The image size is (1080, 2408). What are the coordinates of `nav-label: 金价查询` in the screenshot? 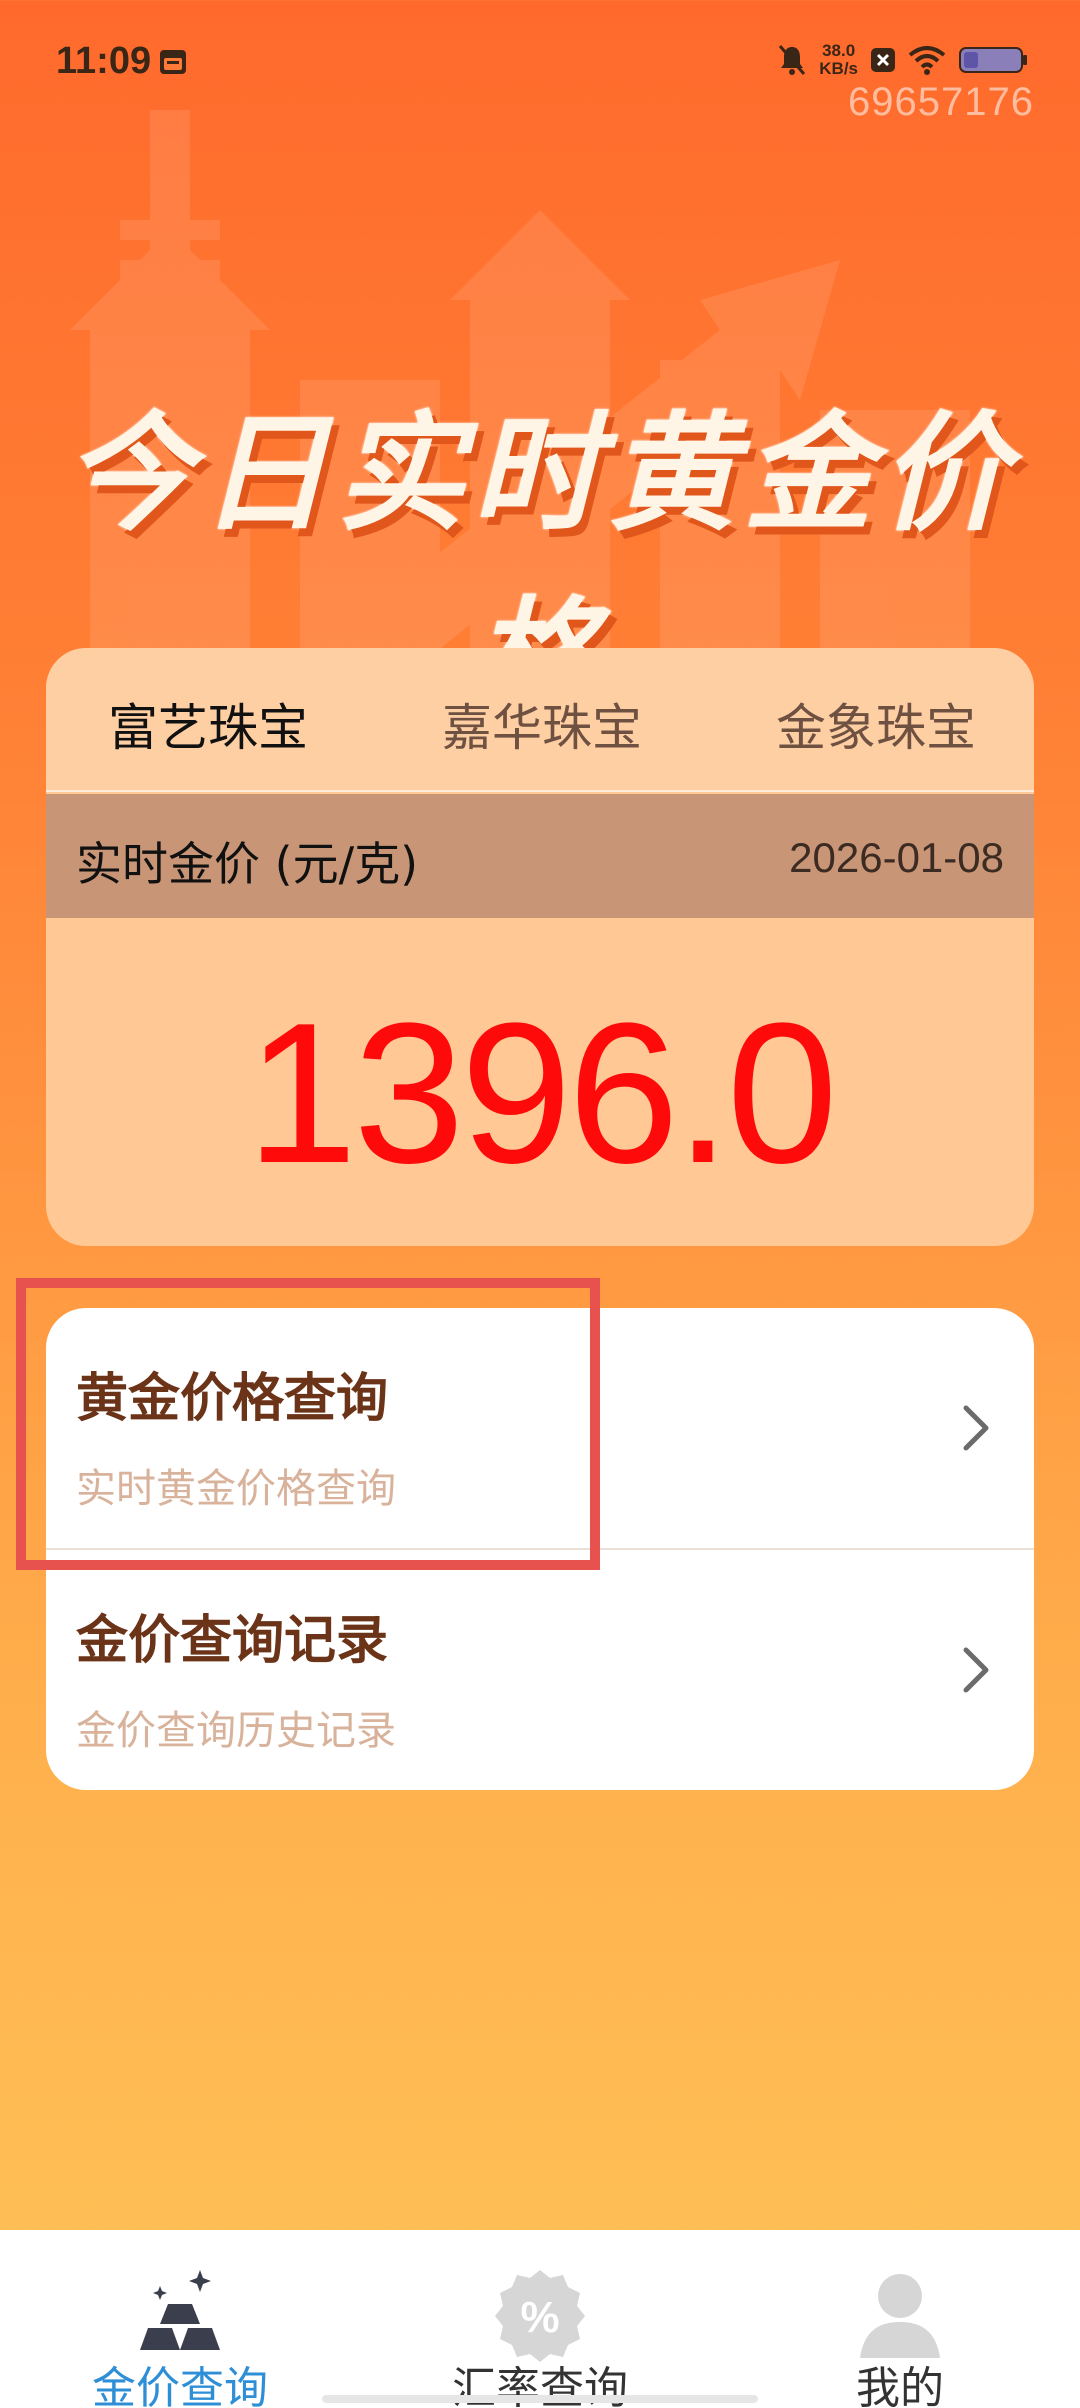 It's located at (180, 2385).